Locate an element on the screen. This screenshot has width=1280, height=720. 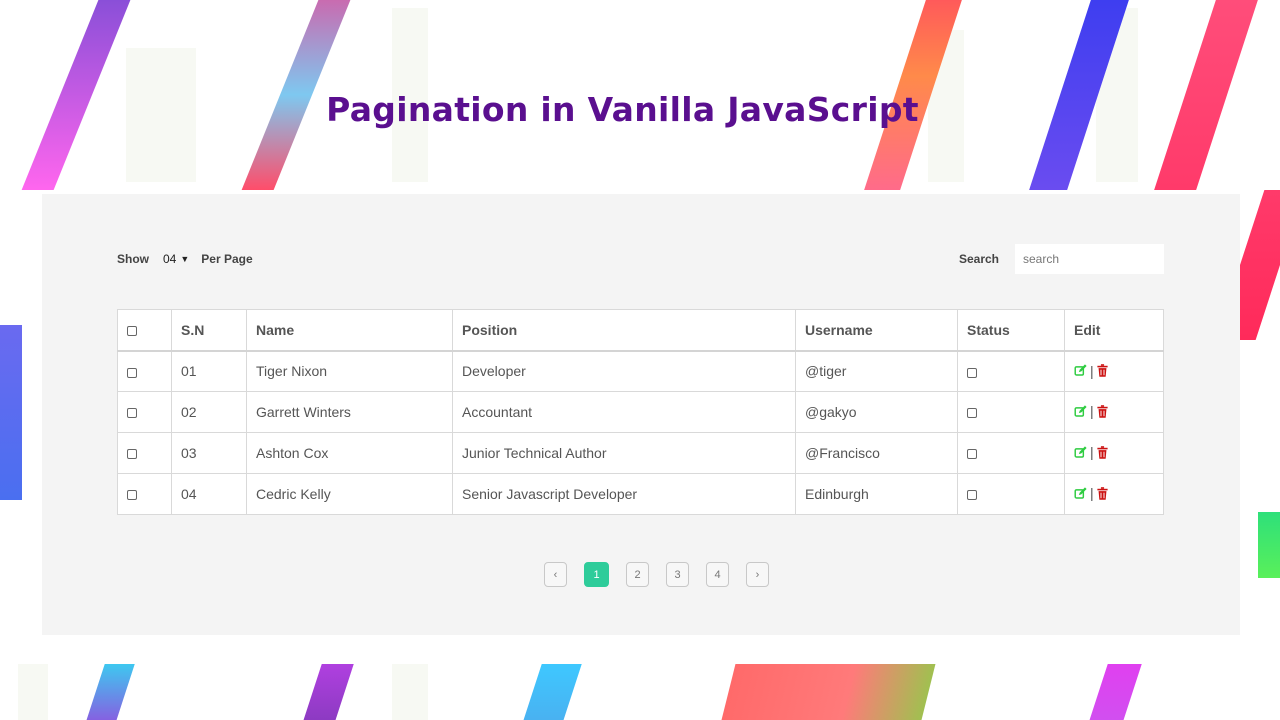
page-button-1: 1 is located at coordinates (596, 574).